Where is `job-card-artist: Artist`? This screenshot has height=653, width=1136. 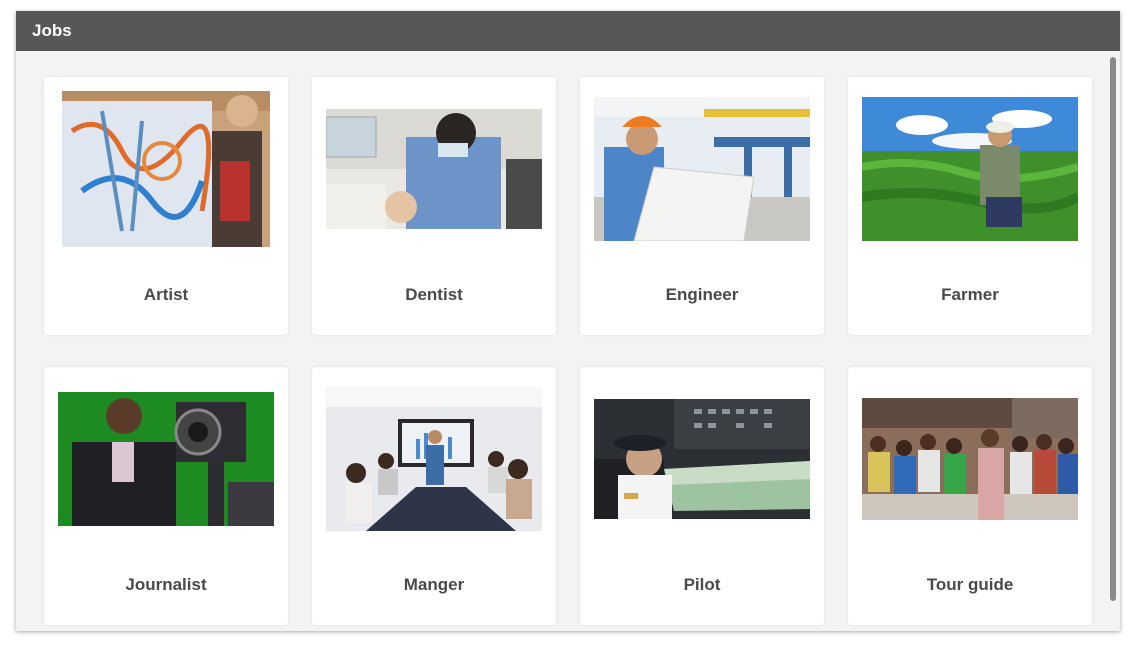 job-card-artist: Artist is located at coordinates (166, 206).